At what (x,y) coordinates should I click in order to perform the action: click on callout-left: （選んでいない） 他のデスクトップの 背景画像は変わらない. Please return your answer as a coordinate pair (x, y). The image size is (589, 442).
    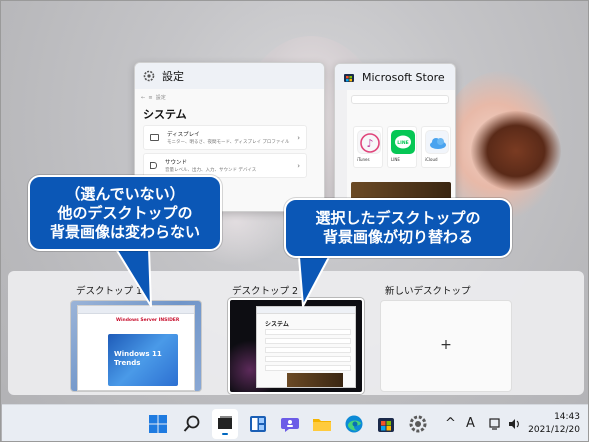
    Looking at the image, I should click on (125, 213).